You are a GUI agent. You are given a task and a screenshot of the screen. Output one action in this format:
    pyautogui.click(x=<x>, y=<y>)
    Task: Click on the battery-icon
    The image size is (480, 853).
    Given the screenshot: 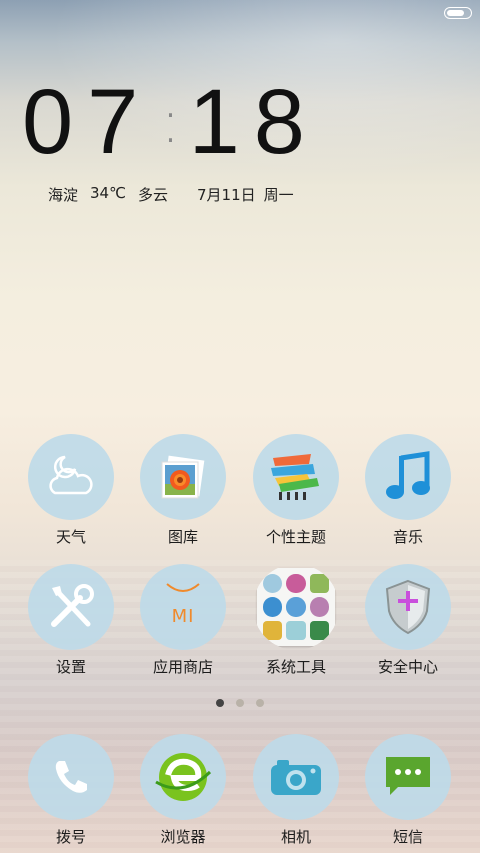 What is the action you would take?
    pyautogui.click(x=458, y=13)
    